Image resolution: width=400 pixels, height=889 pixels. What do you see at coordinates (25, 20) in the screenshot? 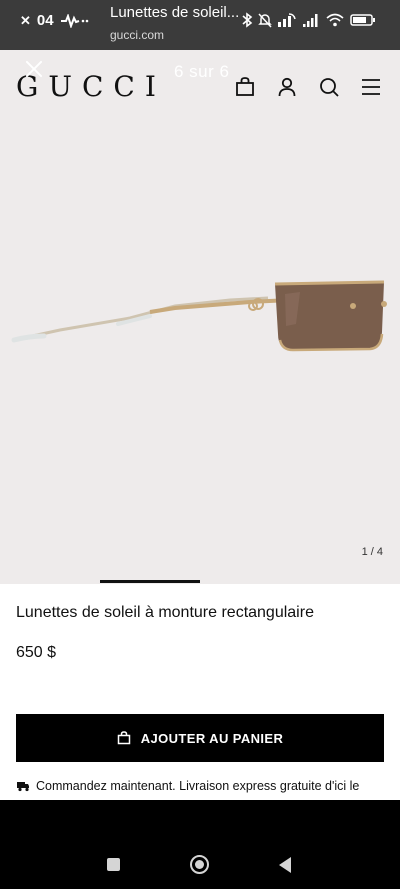
I see `notification-icon: ✕` at bounding box center [25, 20].